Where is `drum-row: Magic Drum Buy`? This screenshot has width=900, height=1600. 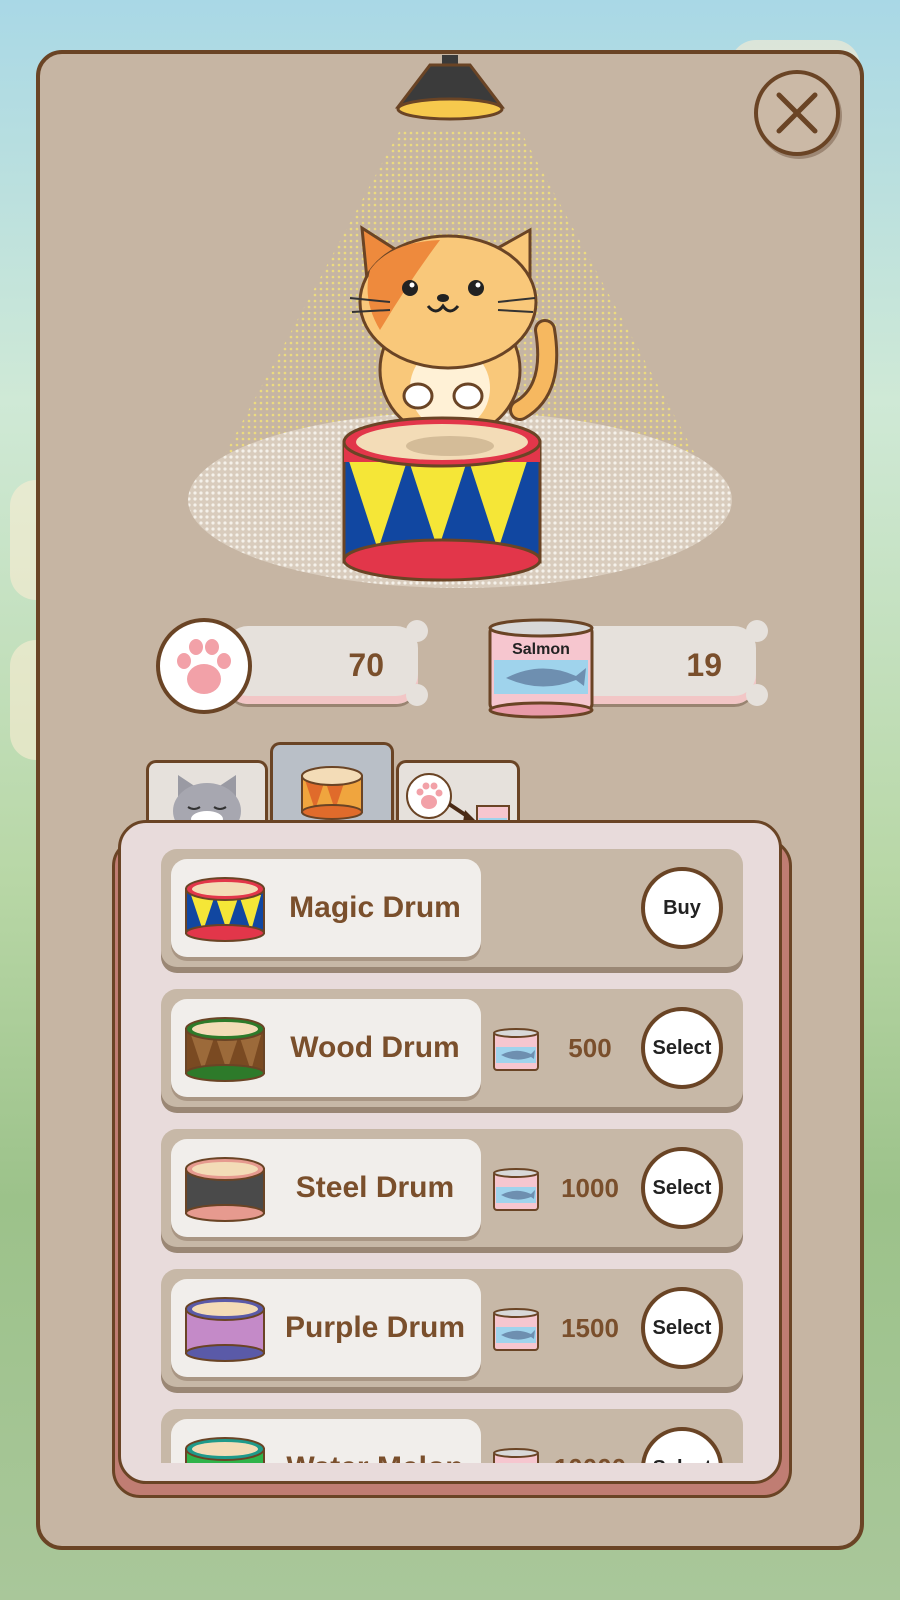 drum-row: Magic Drum Buy is located at coordinates (452, 908).